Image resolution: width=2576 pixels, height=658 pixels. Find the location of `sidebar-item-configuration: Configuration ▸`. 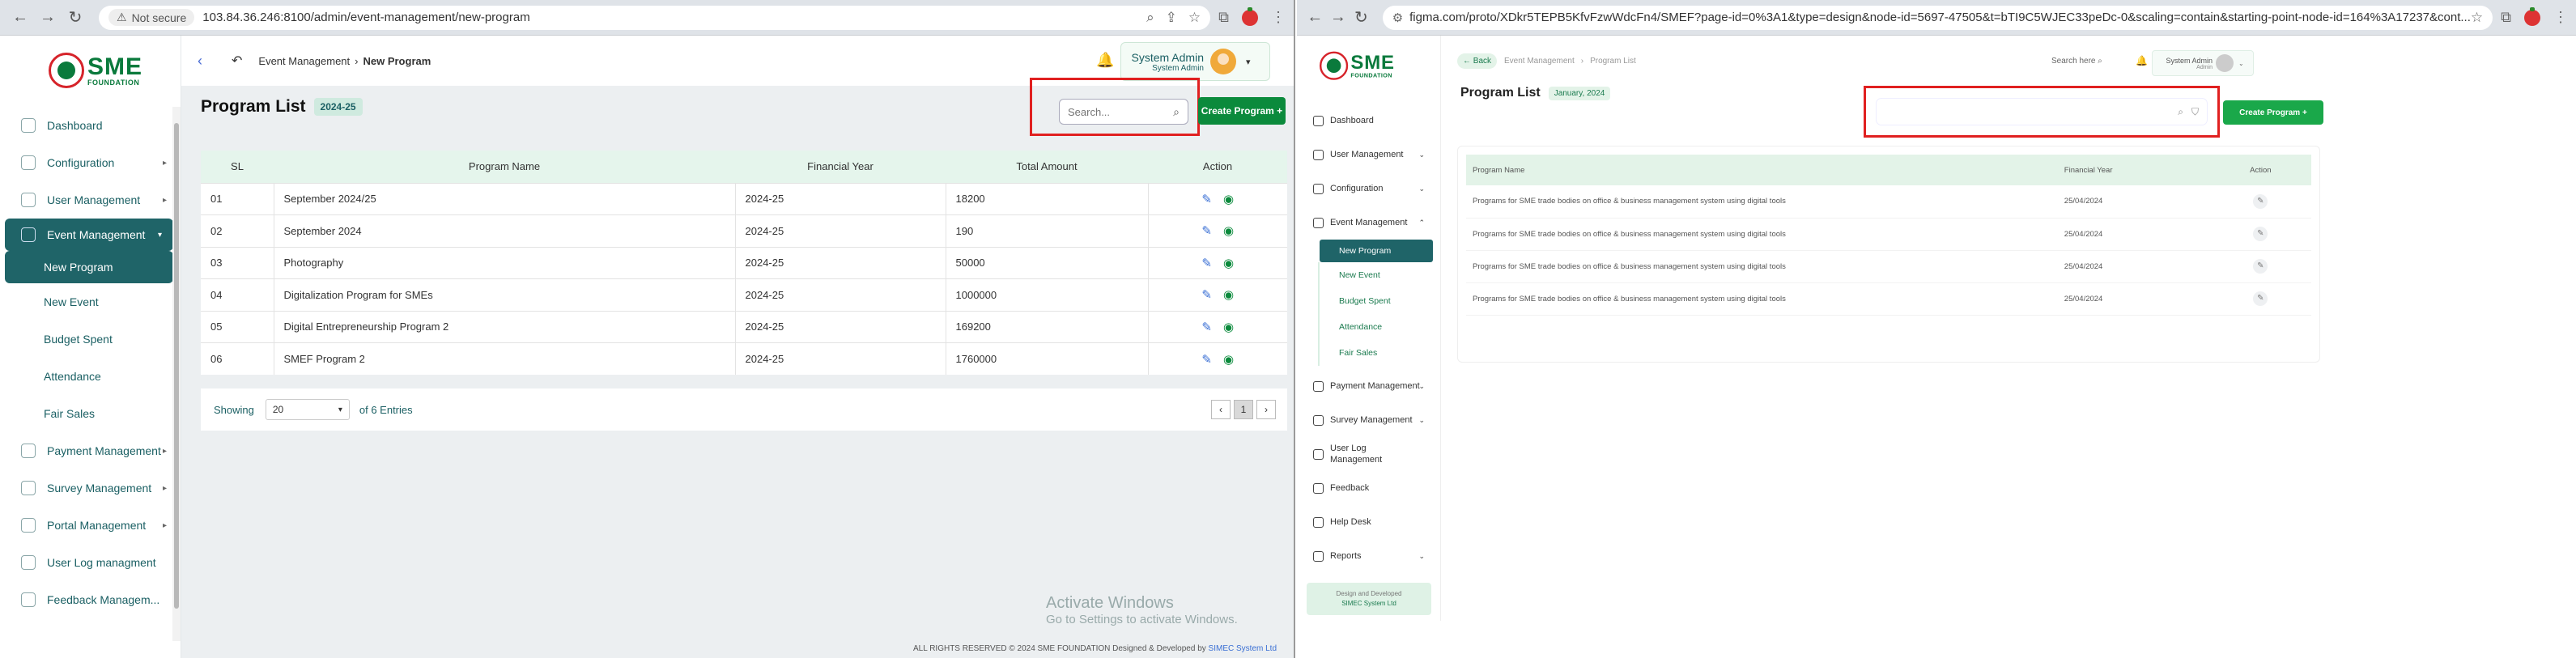

sidebar-item-configuration: Configuration ▸ is located at coordinates (89, 163).